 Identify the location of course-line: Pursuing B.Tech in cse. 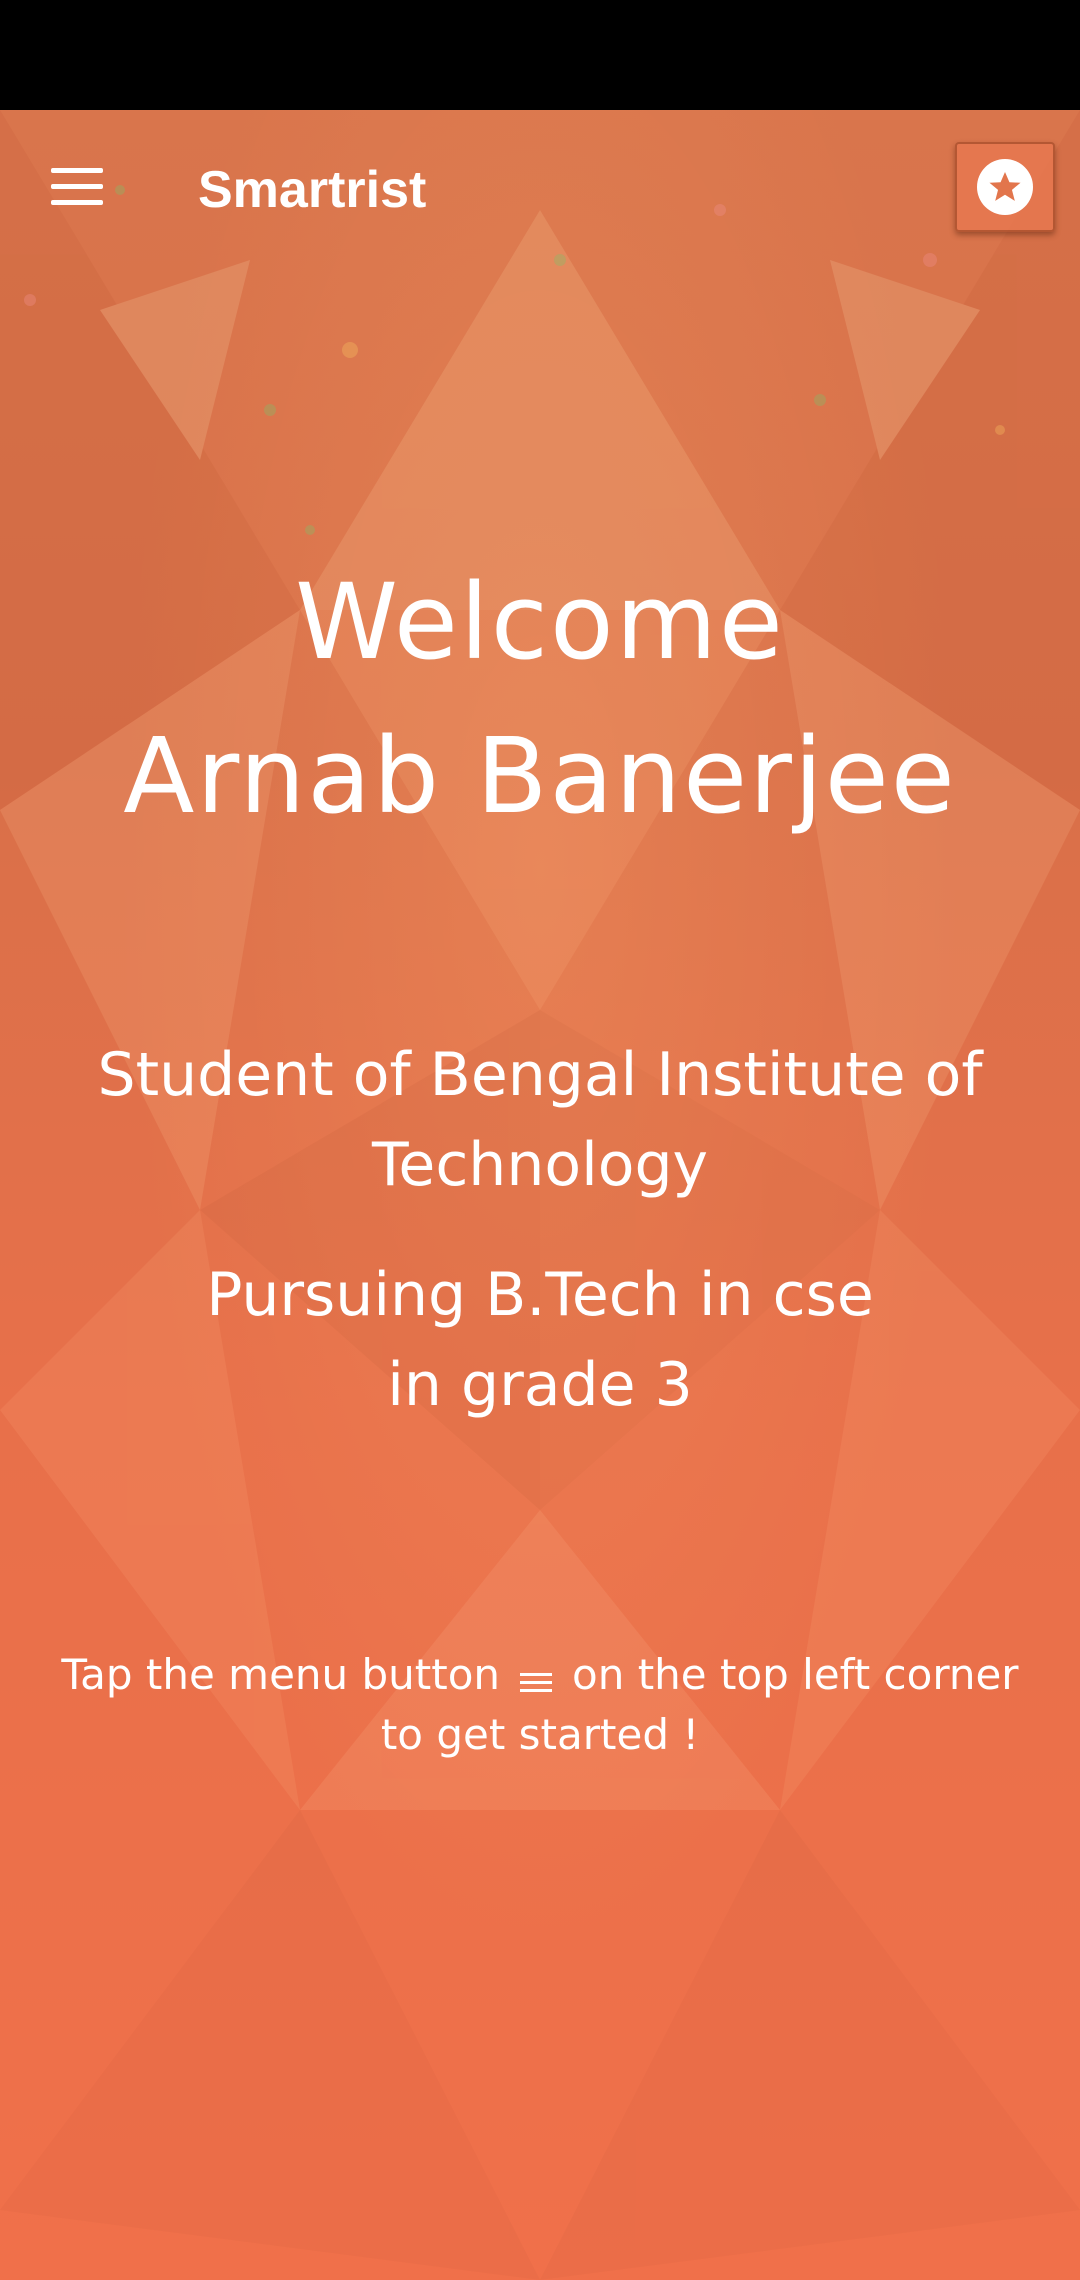
(540, 1295).